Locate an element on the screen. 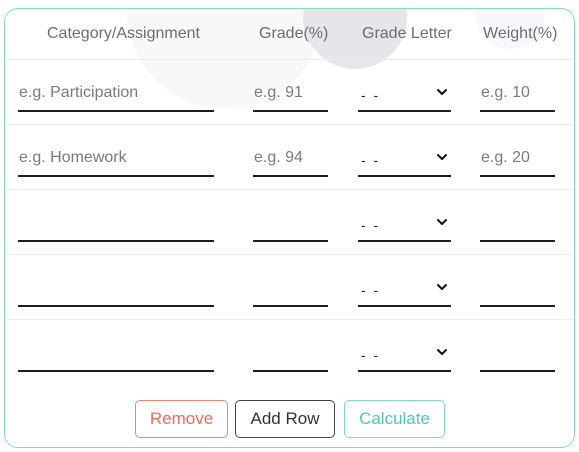 This screenshot has width=579, height=452. header-grade: Grade(%) is located at coordinates (294, 33).